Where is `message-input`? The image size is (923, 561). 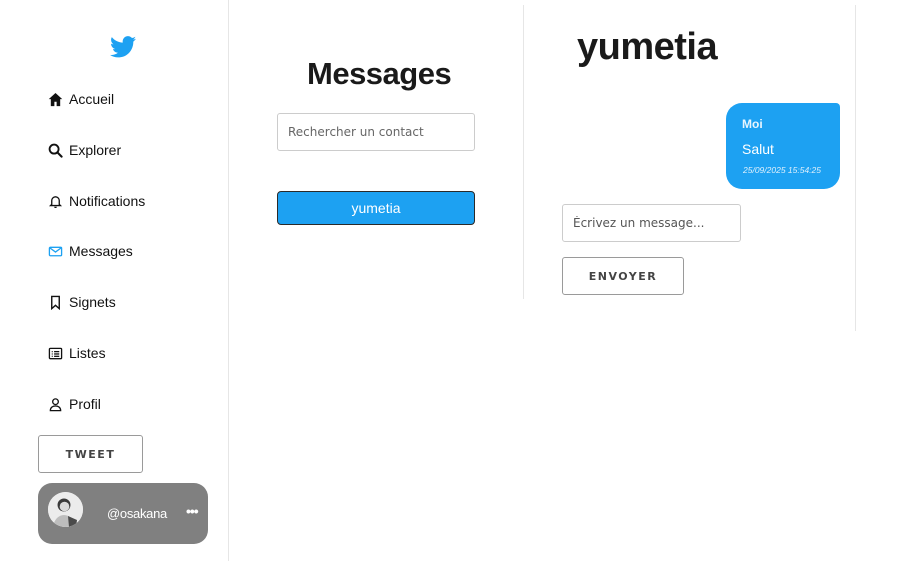 message-input is located at coordinates (651, 223).